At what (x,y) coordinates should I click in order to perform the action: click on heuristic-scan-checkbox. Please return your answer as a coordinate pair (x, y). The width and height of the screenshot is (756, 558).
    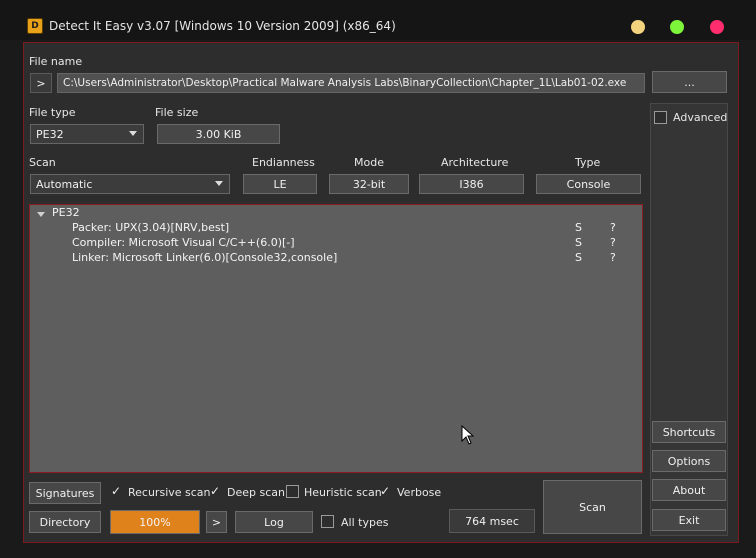
    Looking at the image, I should click on (292, 491).